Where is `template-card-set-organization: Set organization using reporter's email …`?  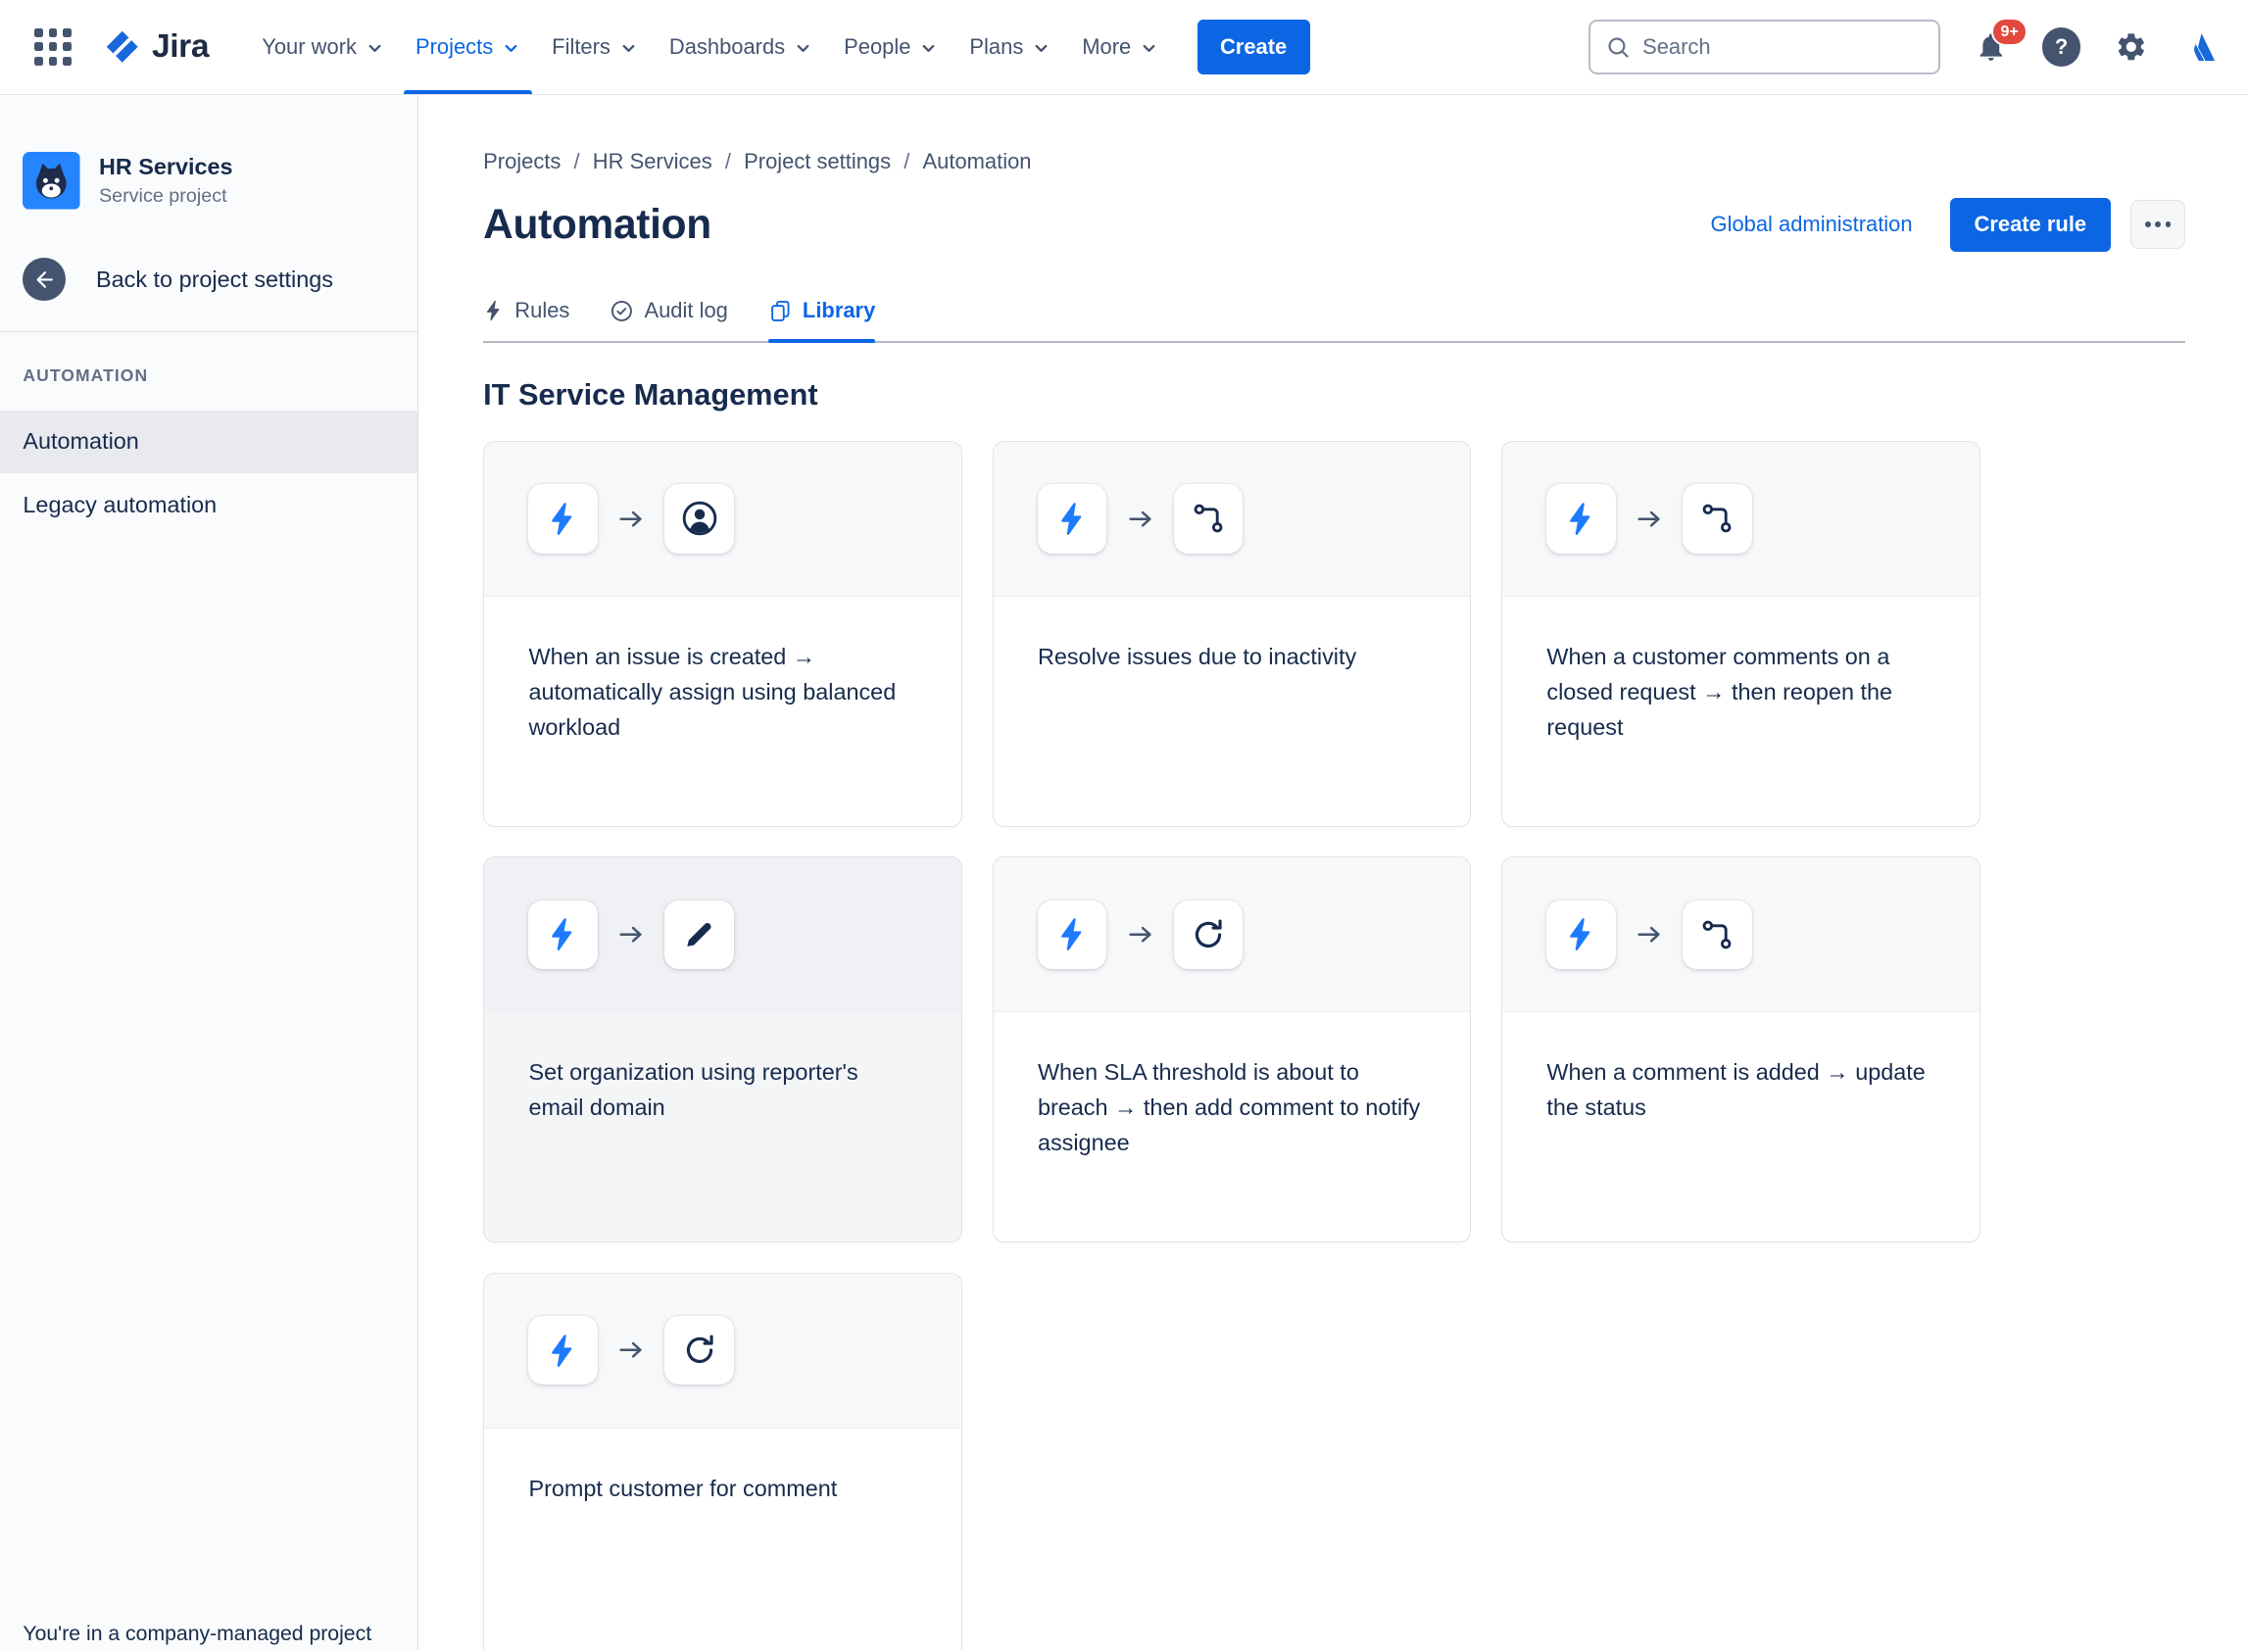 template-card-set-organization: Set organization using reporter's email … is located at coordinates (722, 1049).